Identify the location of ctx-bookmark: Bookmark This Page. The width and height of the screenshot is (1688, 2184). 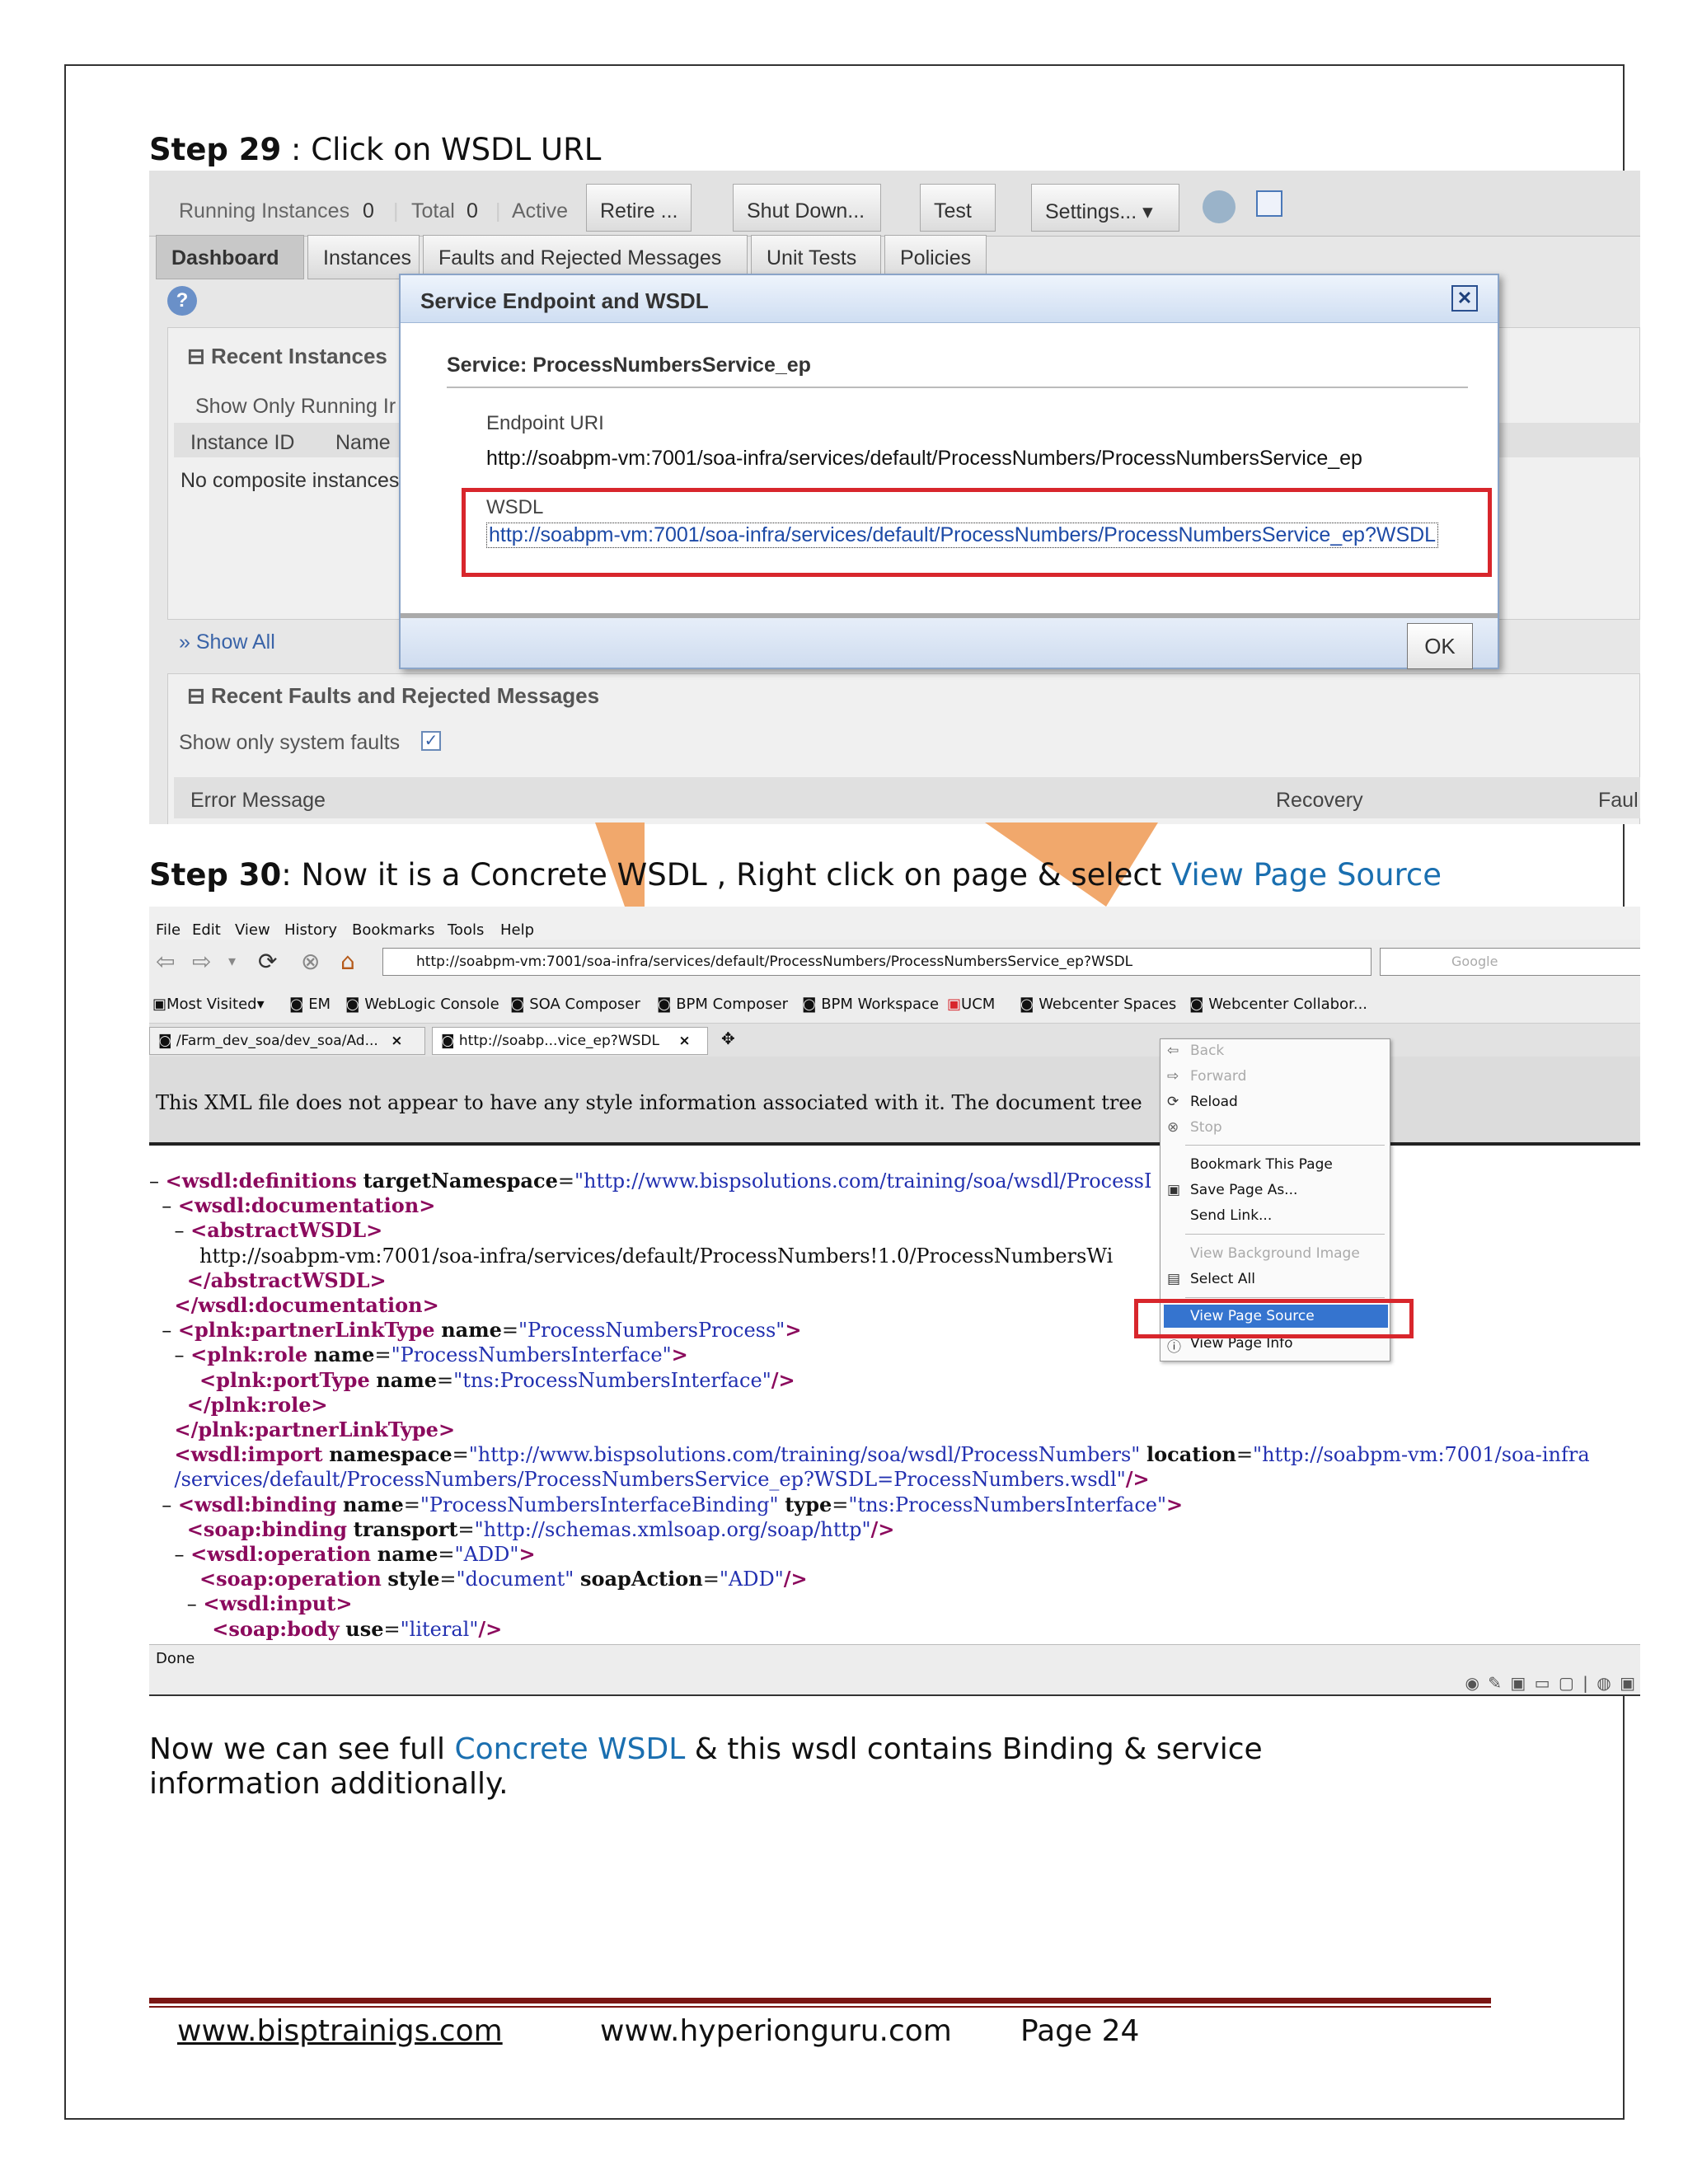
(1261, 1164).